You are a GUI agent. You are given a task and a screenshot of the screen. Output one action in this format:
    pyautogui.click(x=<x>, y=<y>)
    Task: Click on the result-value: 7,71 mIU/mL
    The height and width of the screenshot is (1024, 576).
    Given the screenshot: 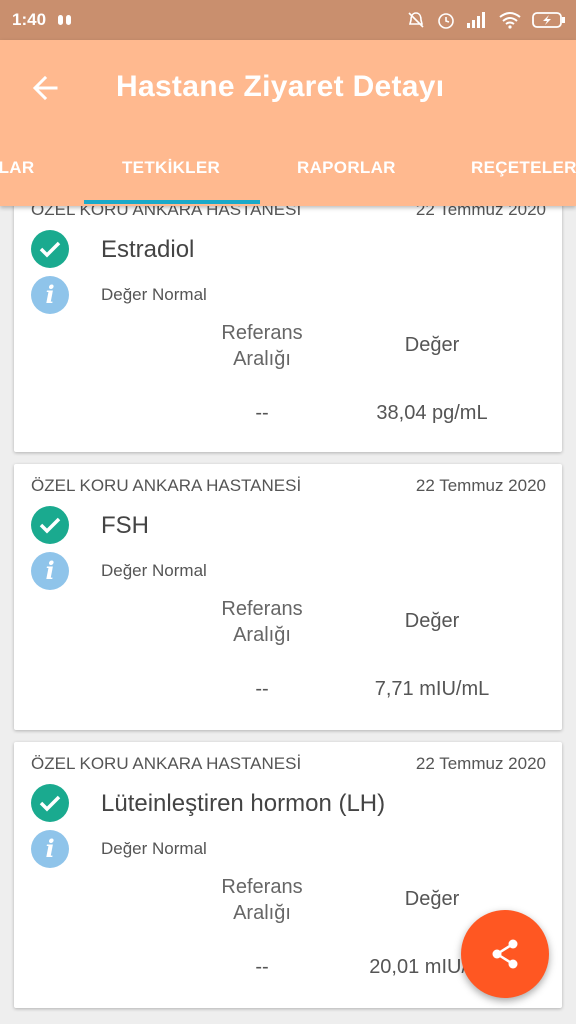 What is the action you would take?
    pyautogui.click(x=432, y=689)
    